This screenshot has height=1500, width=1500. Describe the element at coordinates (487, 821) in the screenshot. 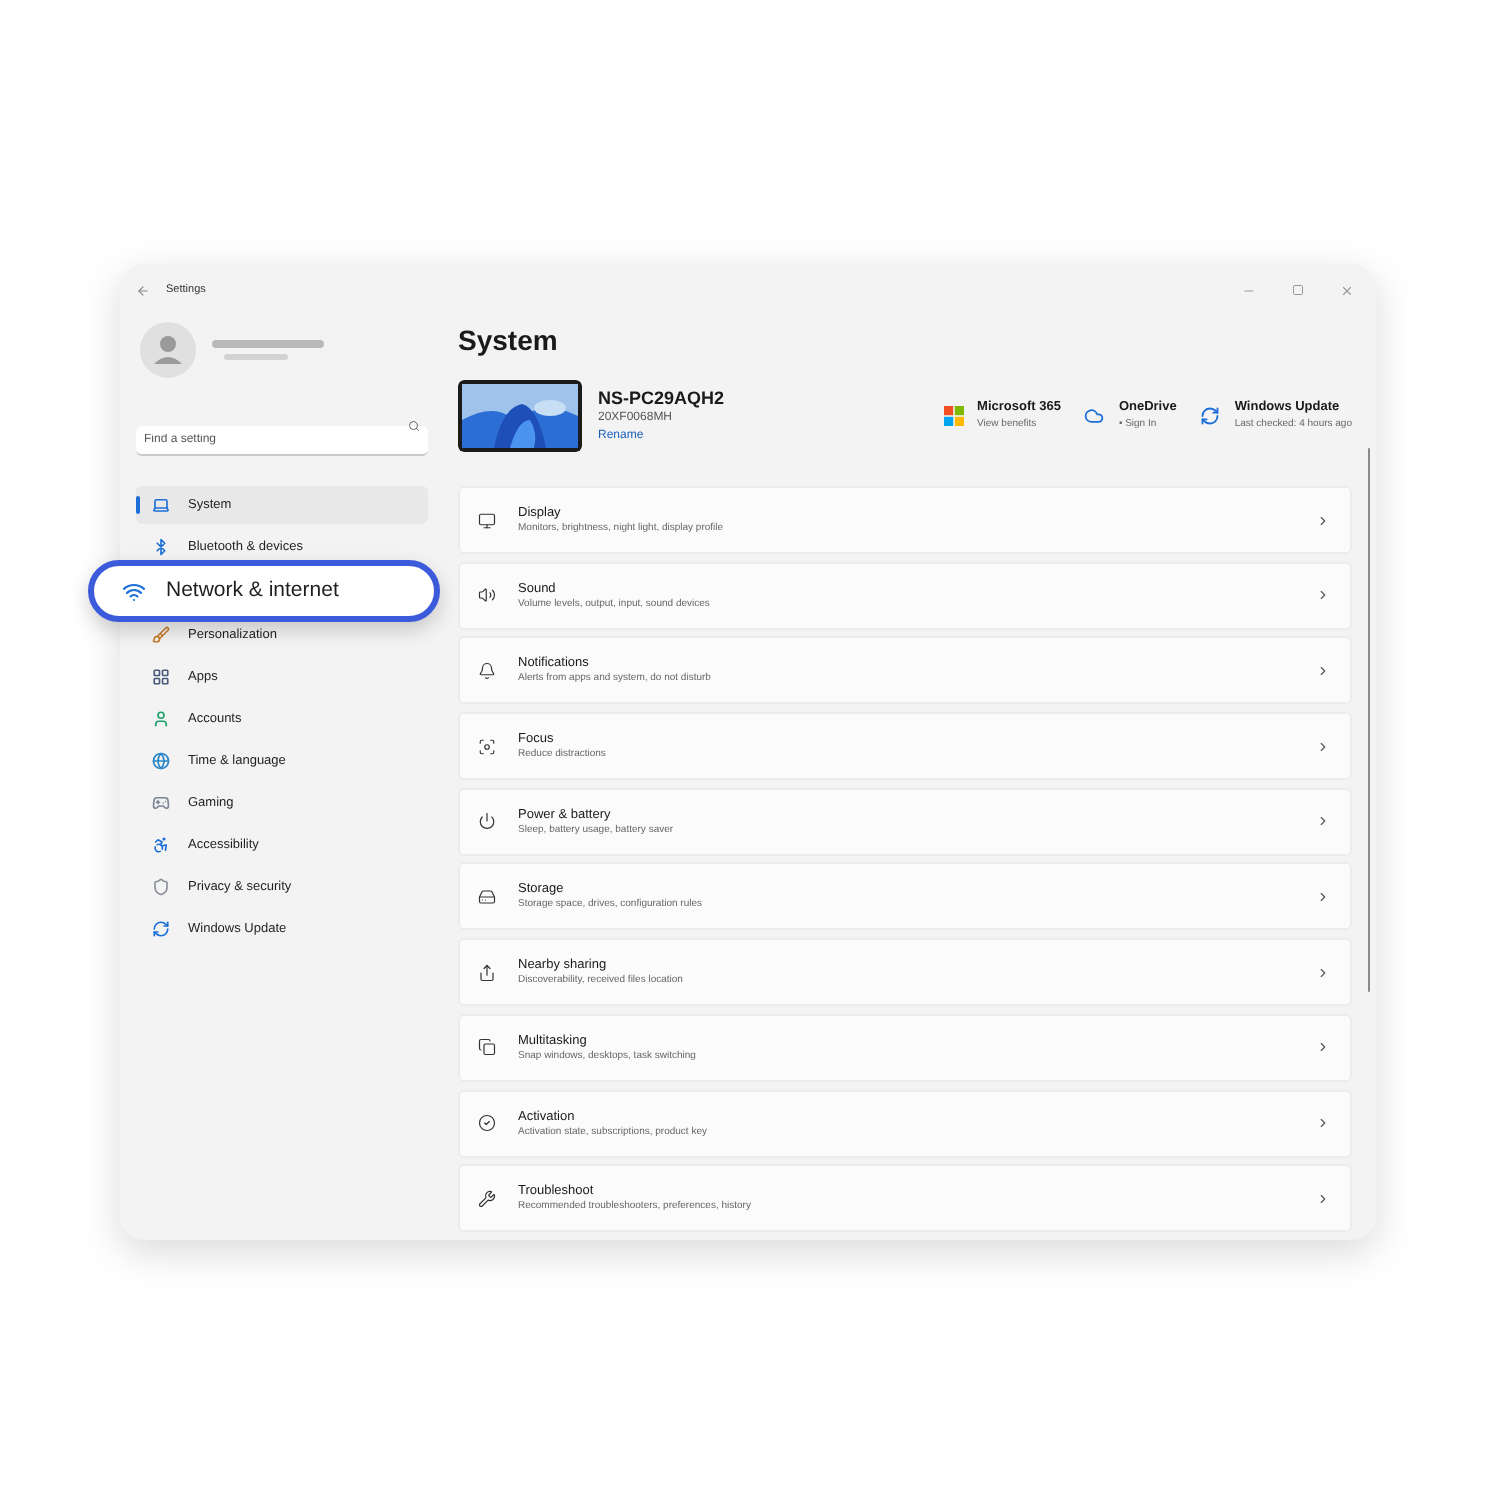

I see `power-icon` at that location.